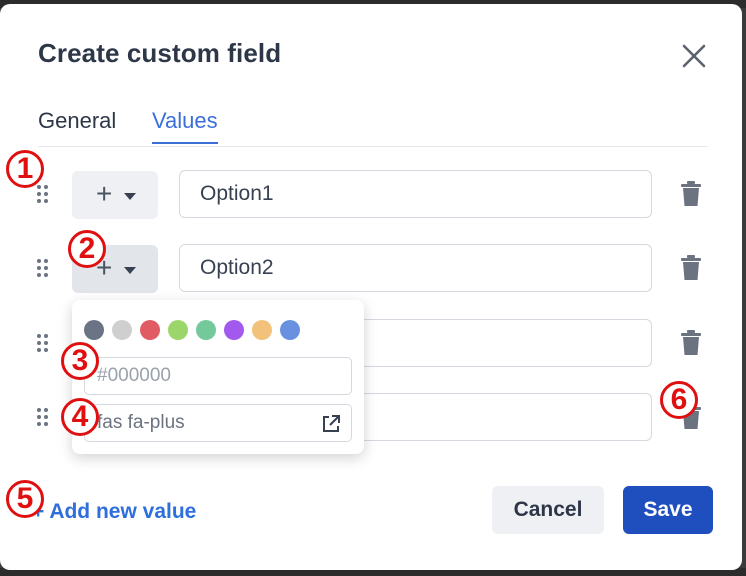 This screenshot has height=576, width=746. I want to click on color-hex-input: #000000, so click(218, 376).